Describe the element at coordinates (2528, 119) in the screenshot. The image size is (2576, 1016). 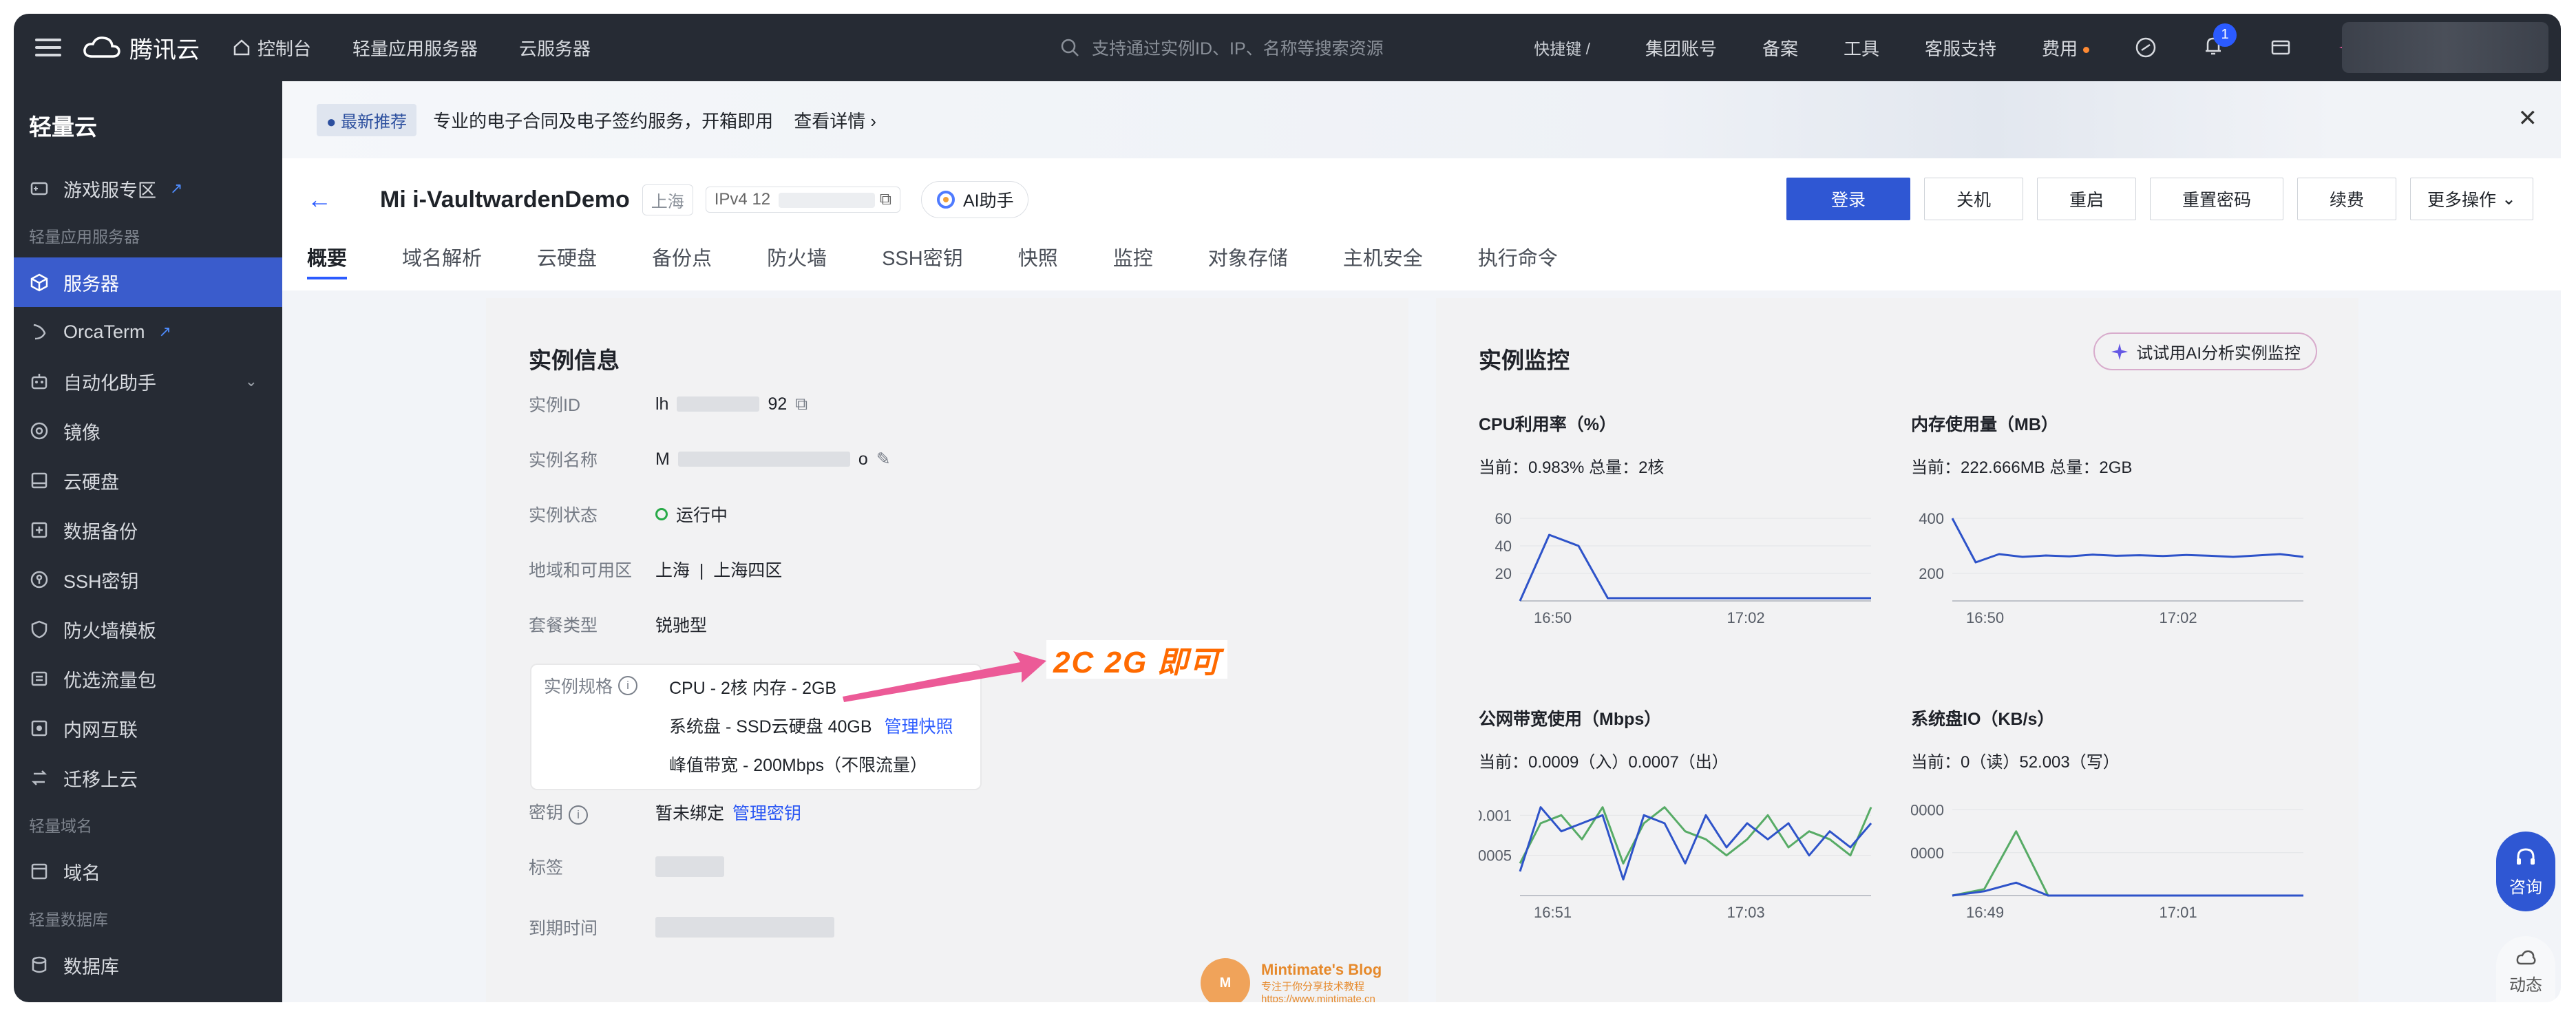
I see `close-icon: ✕` at that location.